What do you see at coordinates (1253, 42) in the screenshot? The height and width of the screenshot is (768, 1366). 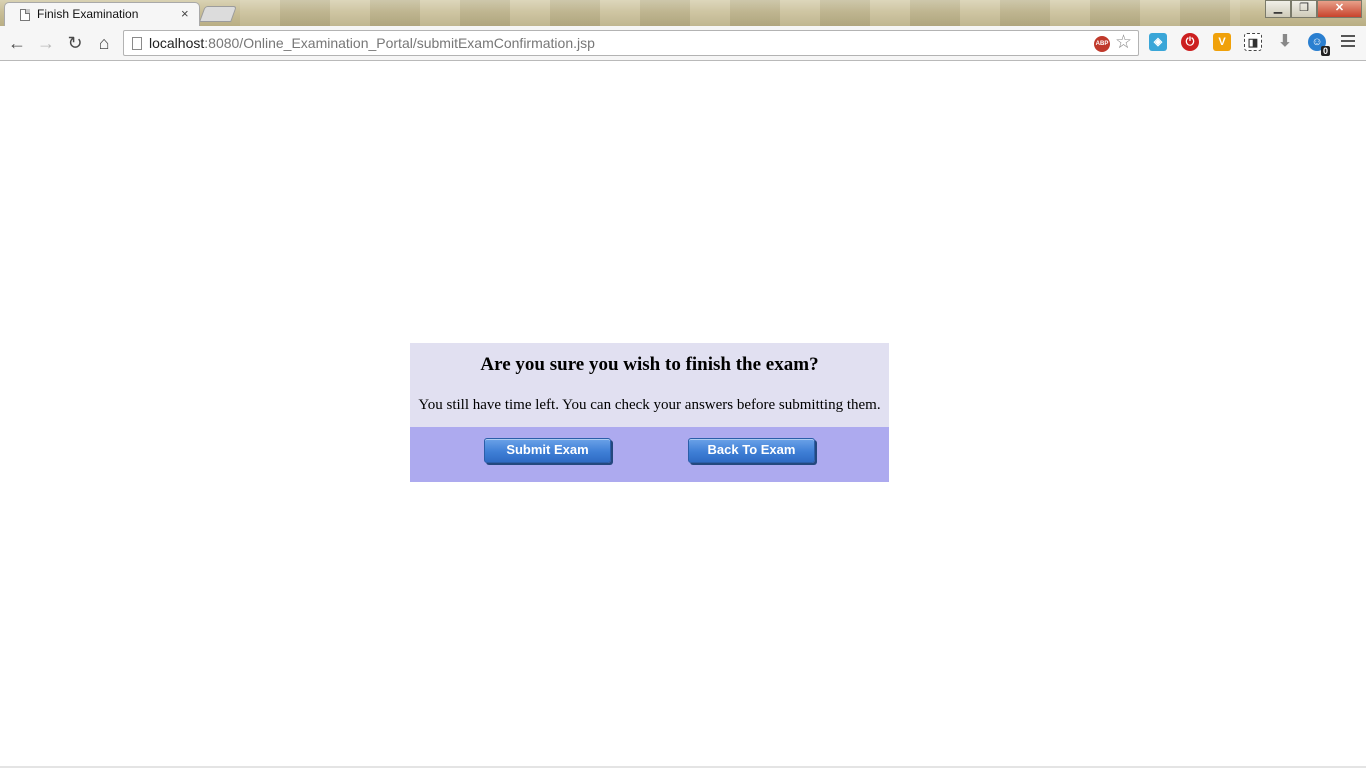 I see `extension-screenshot-icon: ◨` at bounding box center [1253, 42].